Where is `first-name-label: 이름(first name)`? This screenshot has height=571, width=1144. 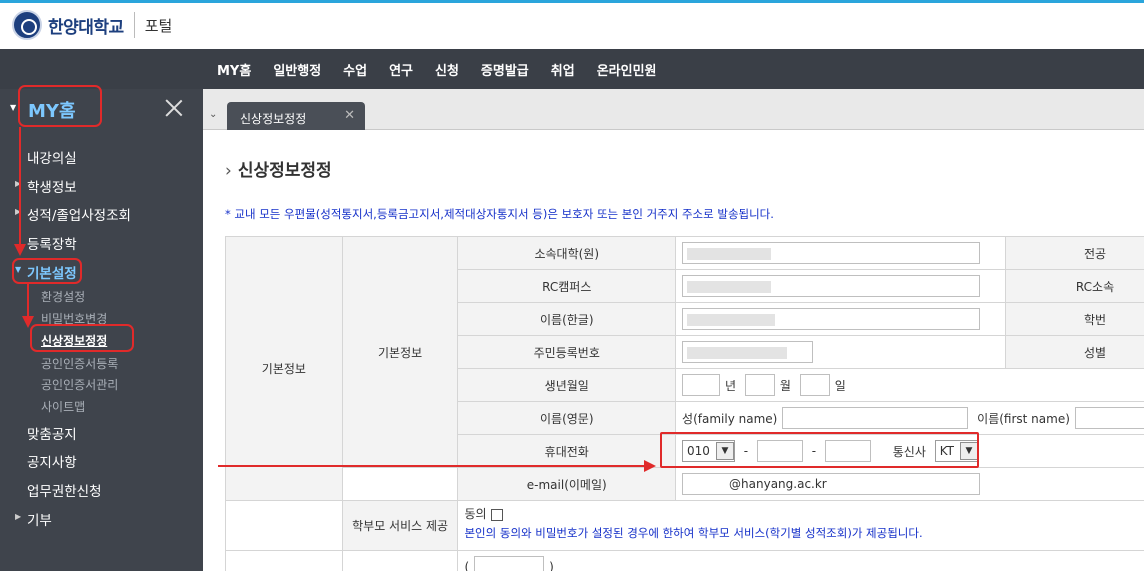
first-name-label: 이름(first name) is located at coordinates (1023, 418).